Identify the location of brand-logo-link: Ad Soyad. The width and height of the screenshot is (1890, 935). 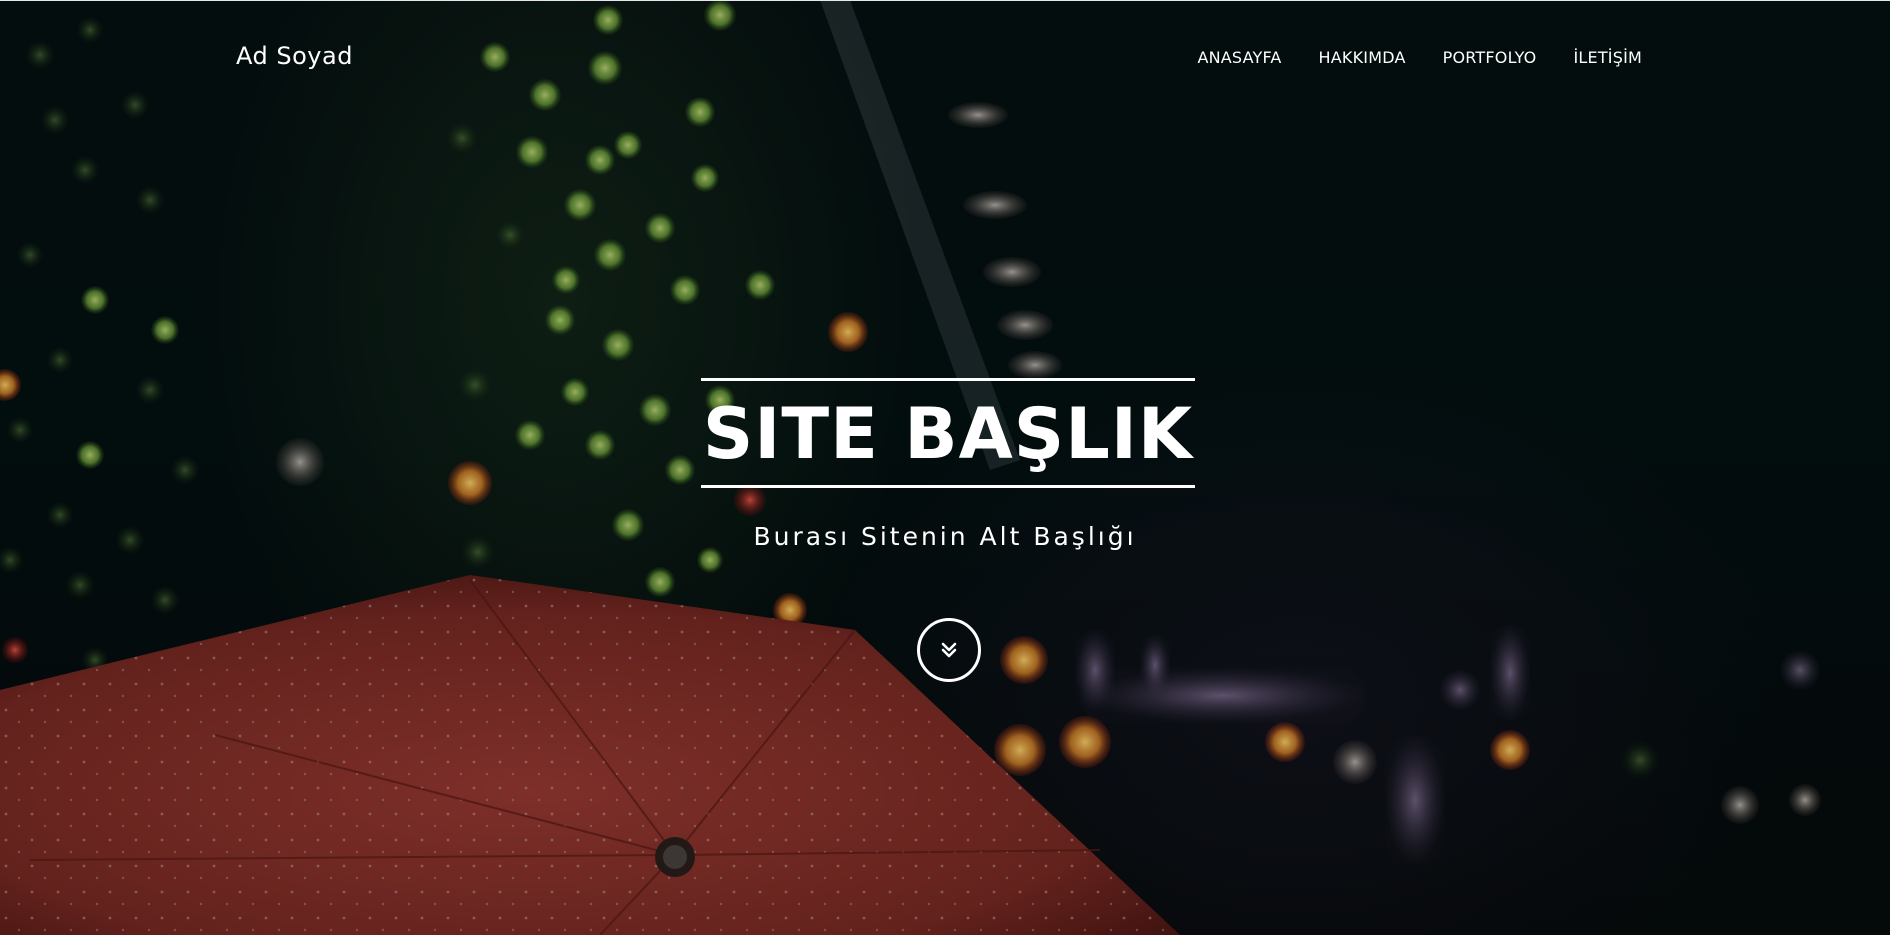
(294, 56).